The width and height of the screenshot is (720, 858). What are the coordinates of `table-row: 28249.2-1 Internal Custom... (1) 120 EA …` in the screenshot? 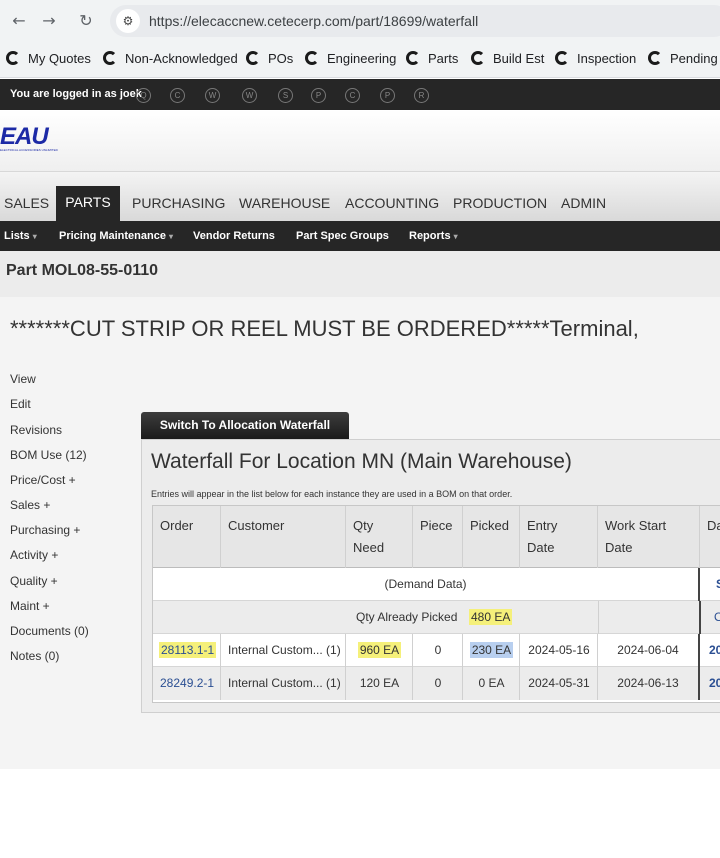 It's located at (436, 683).